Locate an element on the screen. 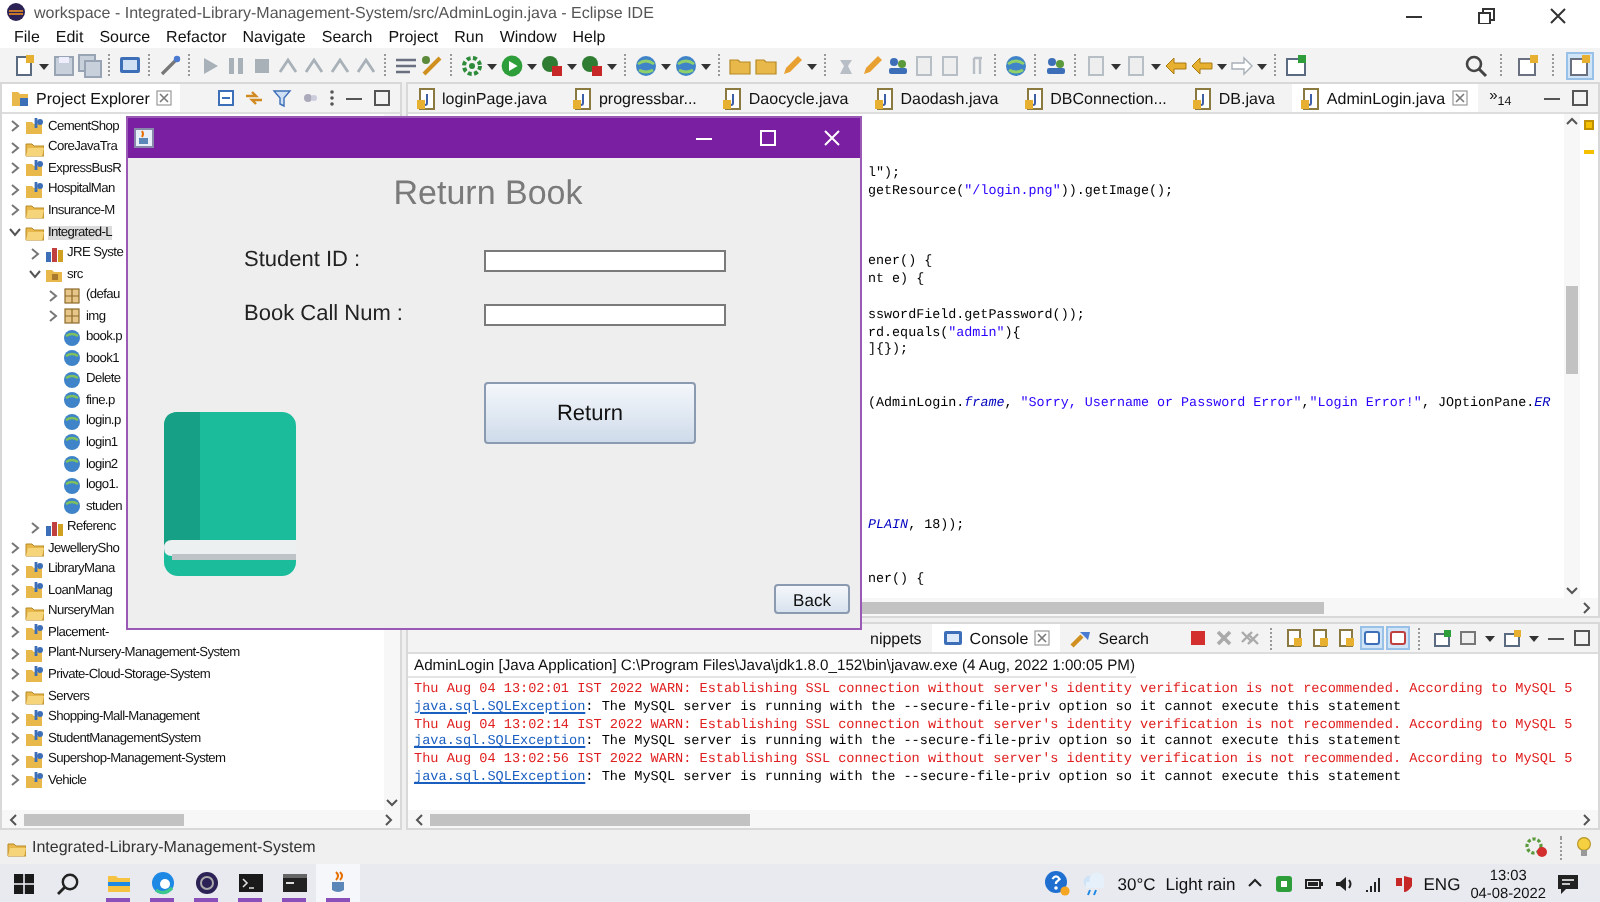  menu-item: Refactor is located at coordinates (196, 36).